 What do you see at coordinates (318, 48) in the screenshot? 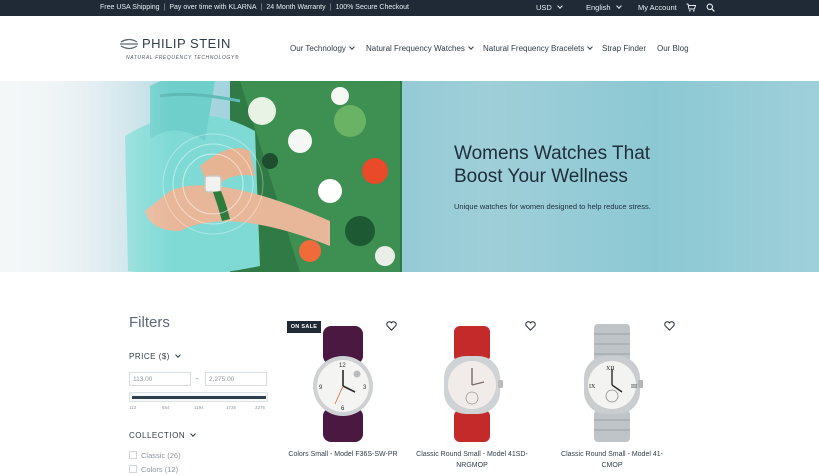
I see `nav-label: Our Technology` at bounding box center [318, 48].